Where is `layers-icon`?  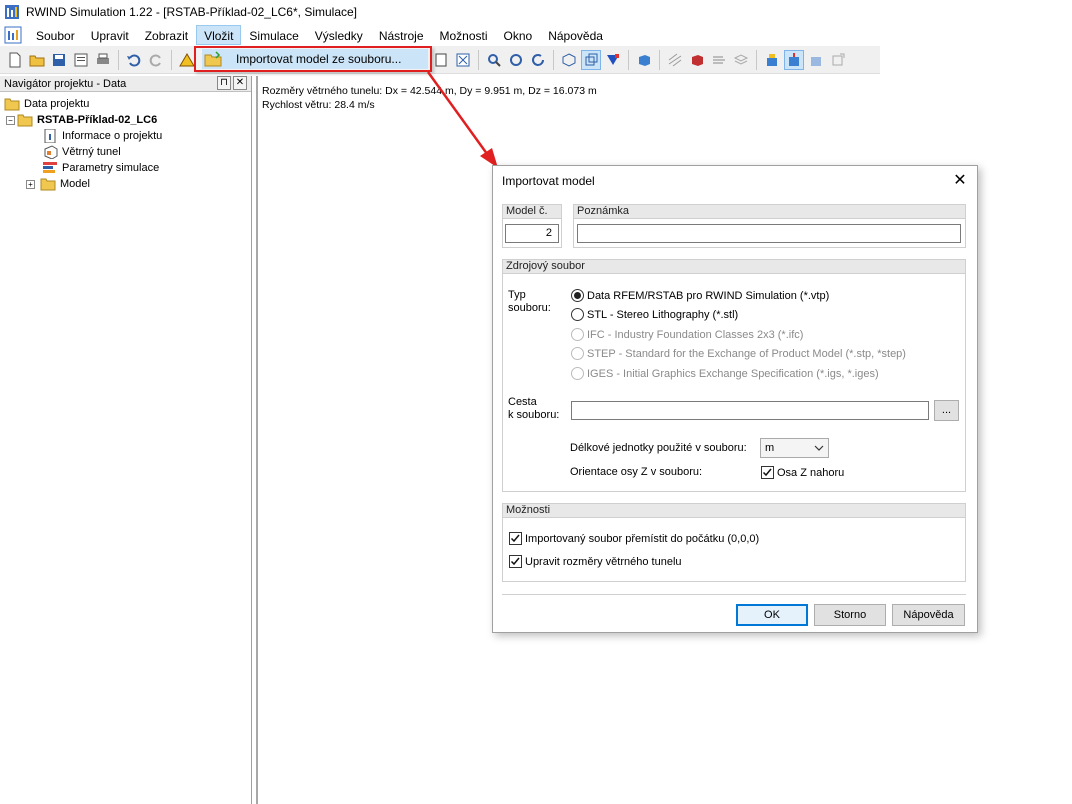
layers-icon is located at coordinates (741, 60).